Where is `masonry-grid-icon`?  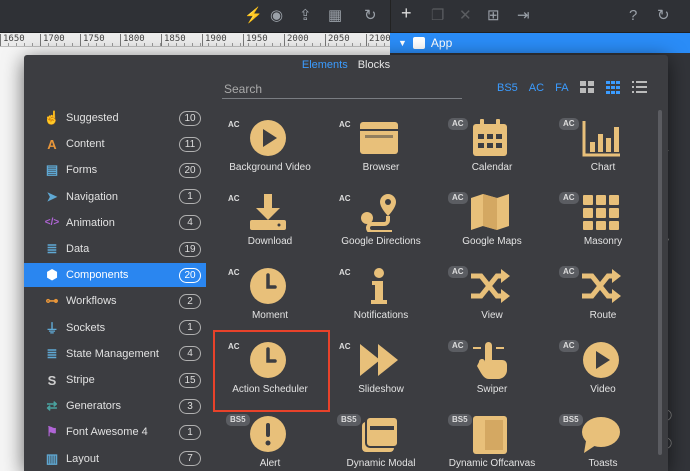
masonry-grid-icon is located at coordinates (601, 212).